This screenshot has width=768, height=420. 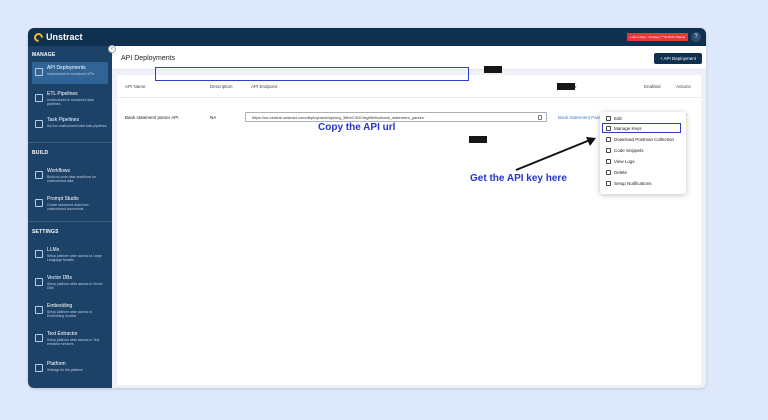 I want to click on help-button: ?, so click(x=696, y=37).